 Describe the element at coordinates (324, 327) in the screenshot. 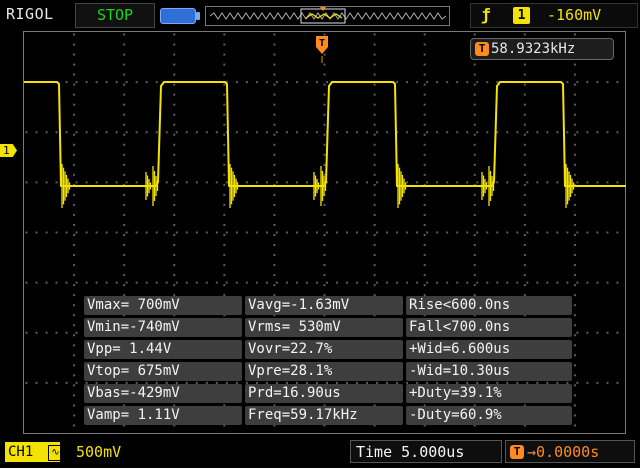

I see `measurement-cell: Vrms= 530mV` at that location.